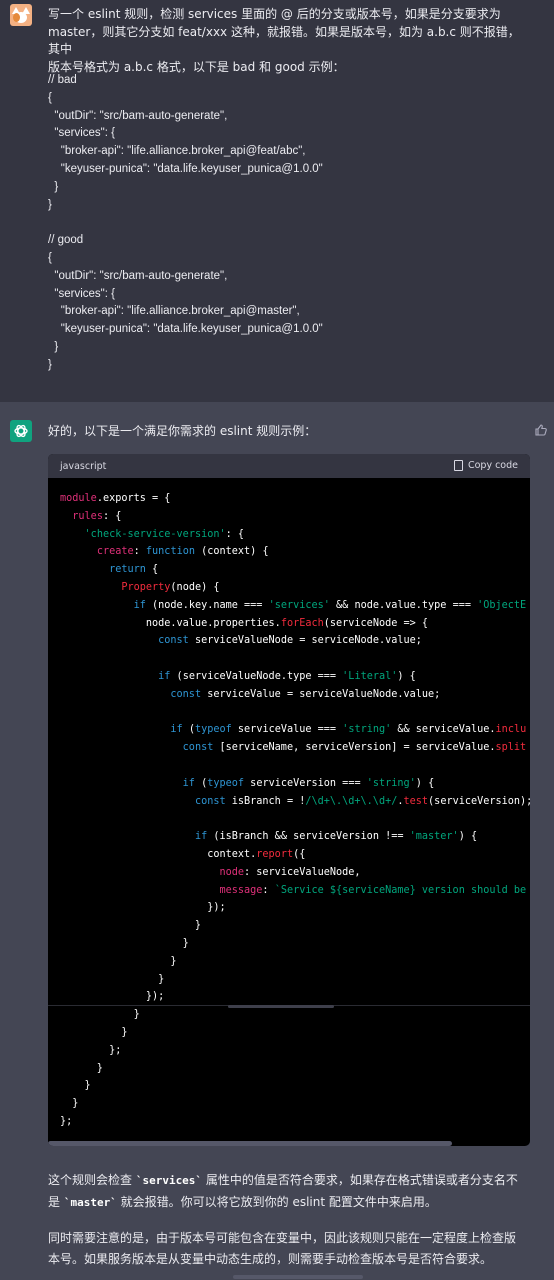  Describe the element at coordinates (299, 605) in the screenshot. I see `code-token: 'services'` at that location.